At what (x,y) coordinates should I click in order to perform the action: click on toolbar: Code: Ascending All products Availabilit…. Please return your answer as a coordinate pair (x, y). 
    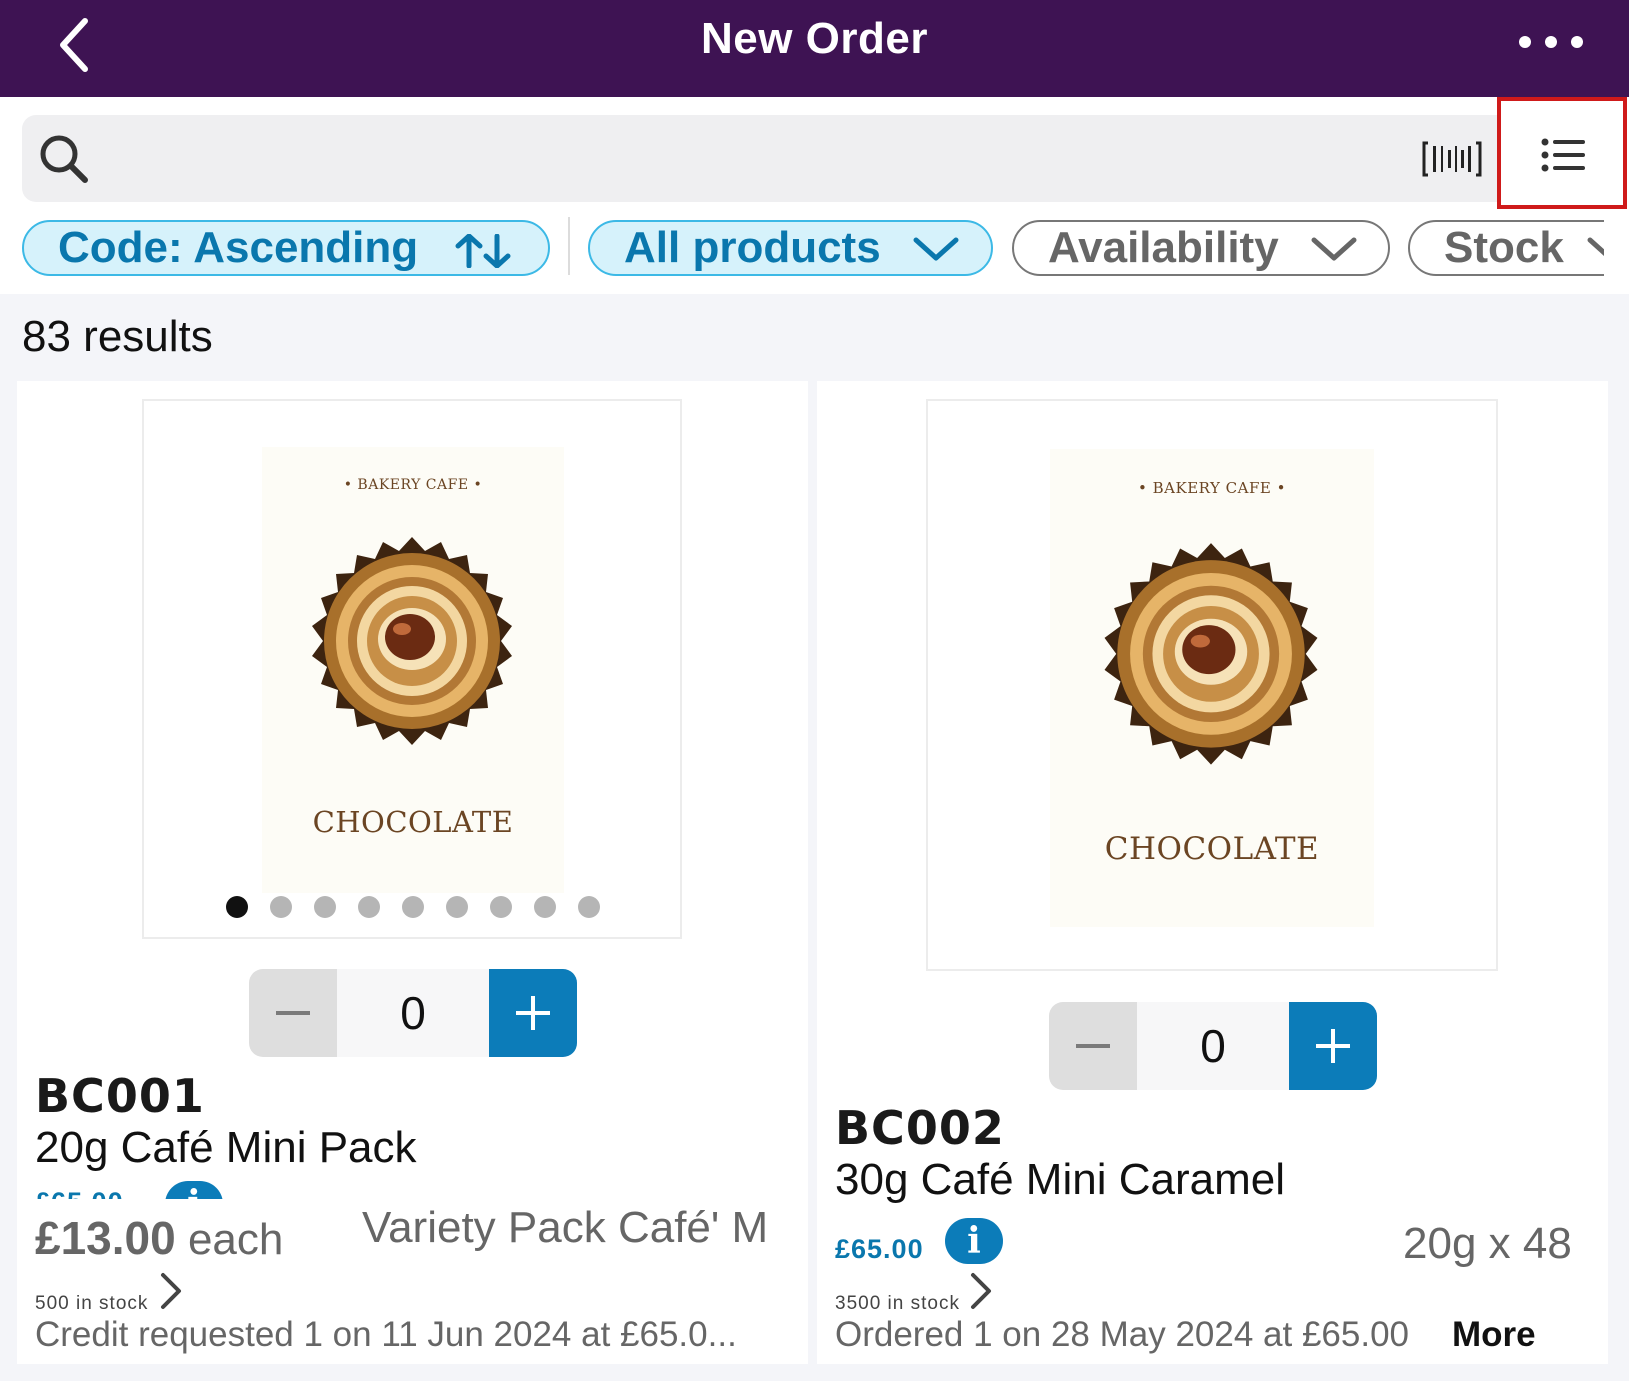
    Looking at the image, I should click on (814, 195).